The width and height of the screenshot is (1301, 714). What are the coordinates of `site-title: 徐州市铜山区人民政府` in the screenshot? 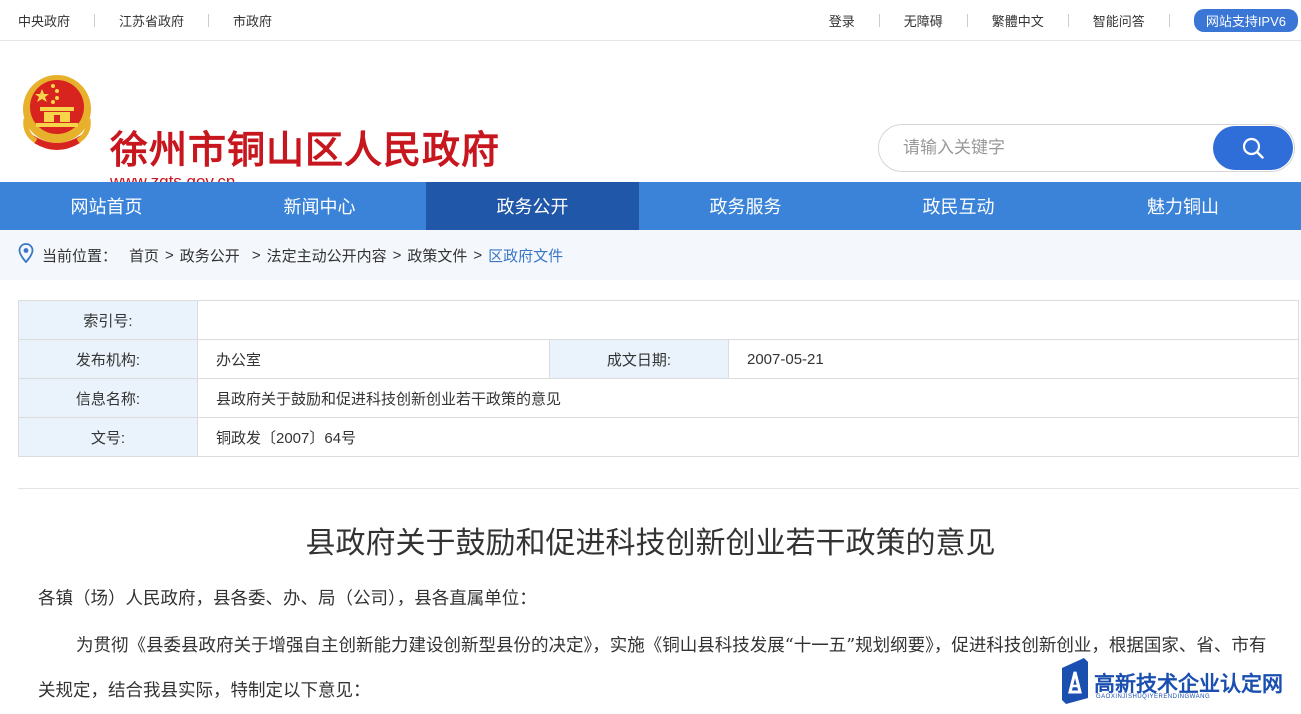 It's located at (305, 146).